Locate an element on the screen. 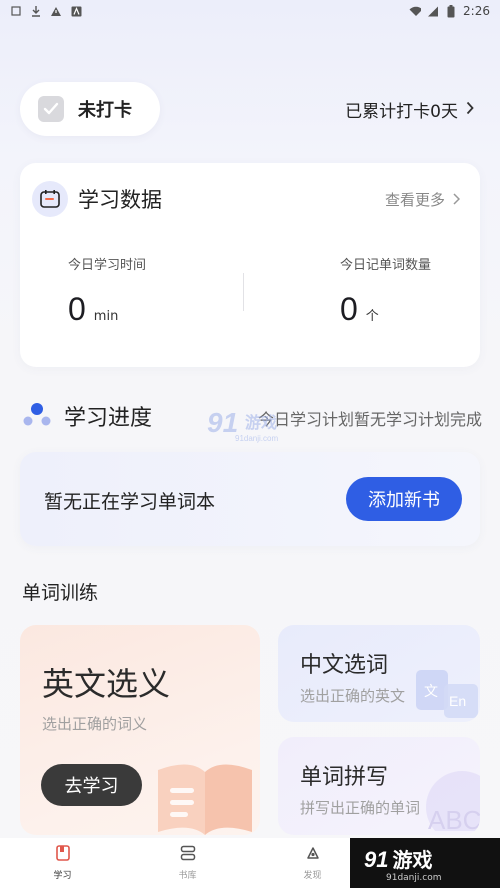  card-title: 中文选词 is located at coordinates (344, 665).